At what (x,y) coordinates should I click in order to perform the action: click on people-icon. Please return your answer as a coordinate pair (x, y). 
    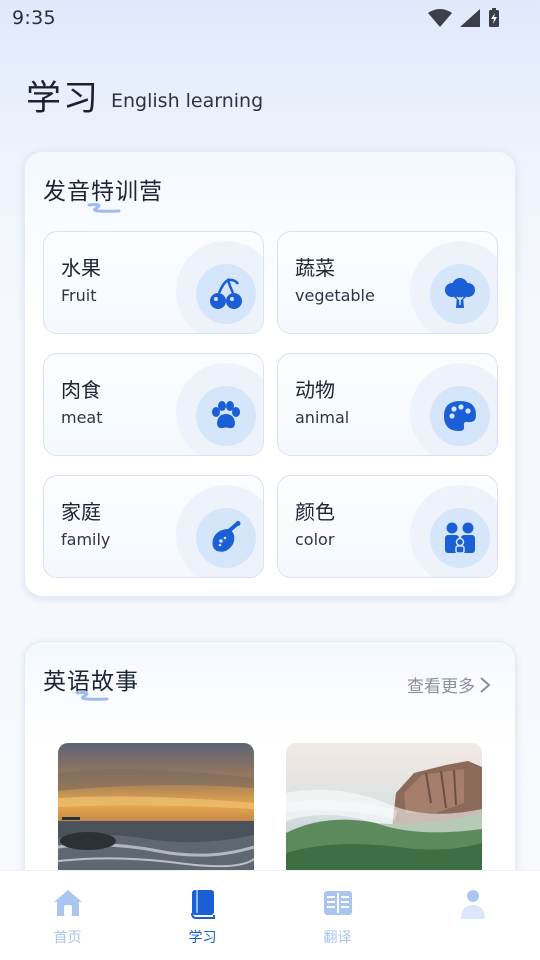
    Looking at the image, I should click on (460, 538).